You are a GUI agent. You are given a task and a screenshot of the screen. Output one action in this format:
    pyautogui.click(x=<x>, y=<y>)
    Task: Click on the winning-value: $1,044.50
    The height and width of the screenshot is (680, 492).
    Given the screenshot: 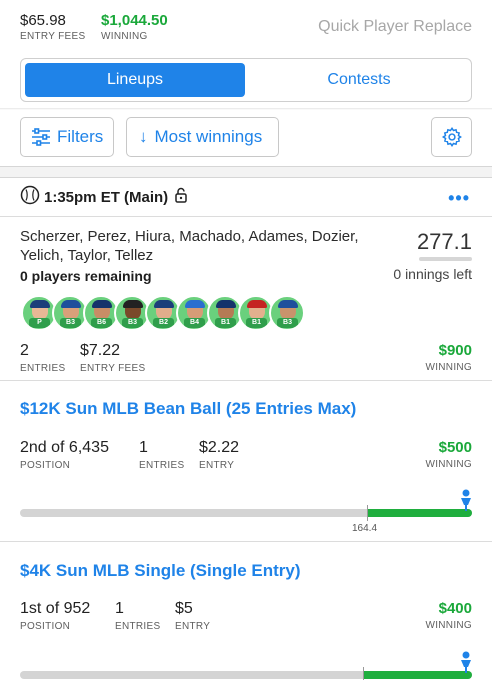 What is the action you would take?
    pyautogui.click(x=134, y=20)
    